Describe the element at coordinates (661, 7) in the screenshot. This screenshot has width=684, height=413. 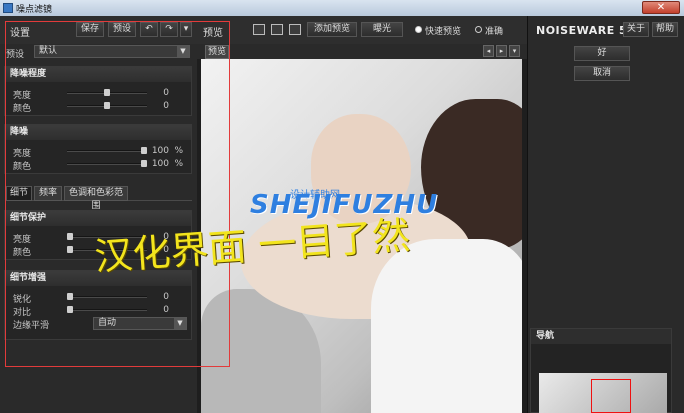
I see `close-button: ✕` at that location.